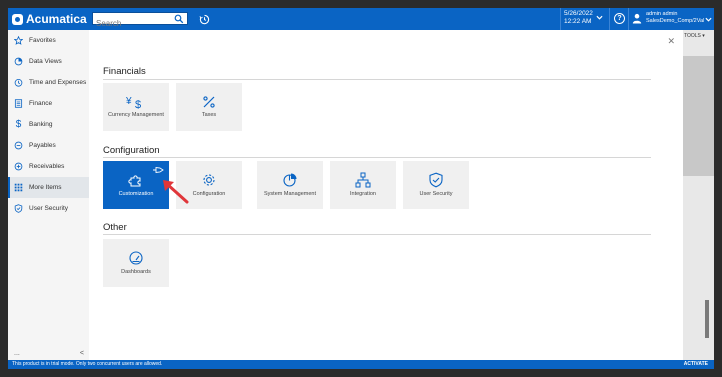 The height and width of the screenshot is (377, 722). I want to click on grid-icon, so click(18, 187).